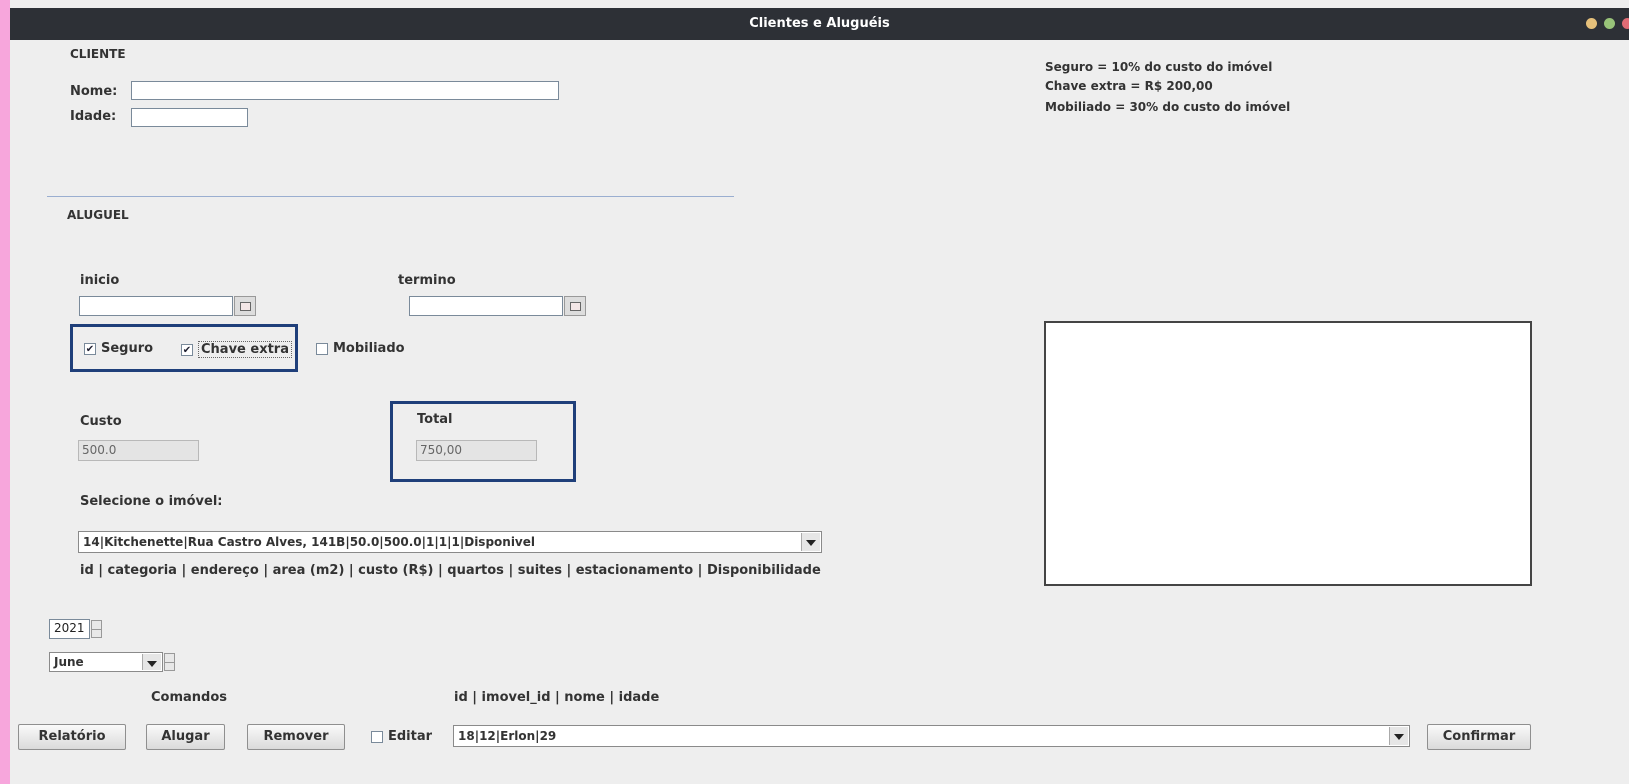  I want to click on seguro-checkbox: ✔ Seguro, so click(118, 348).